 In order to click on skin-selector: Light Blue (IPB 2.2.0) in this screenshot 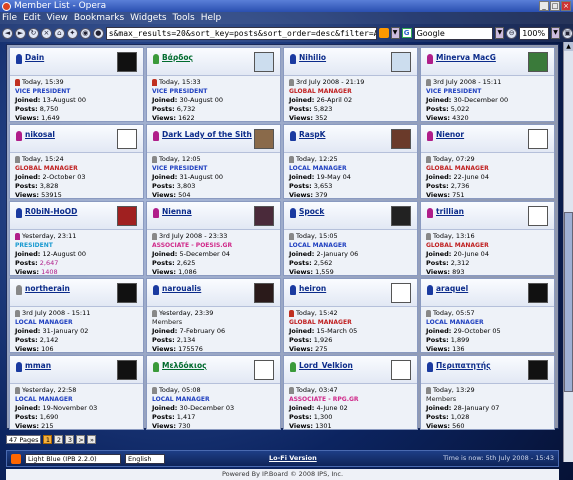, I will do `click(73, 459)`.